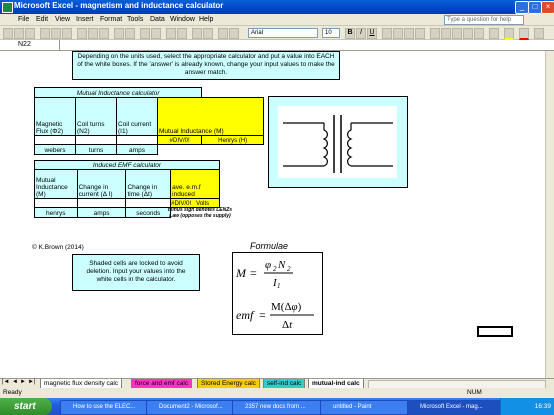 This screenshot has width=554, height=415. I want to click on input-change-current, so click(101, 203).